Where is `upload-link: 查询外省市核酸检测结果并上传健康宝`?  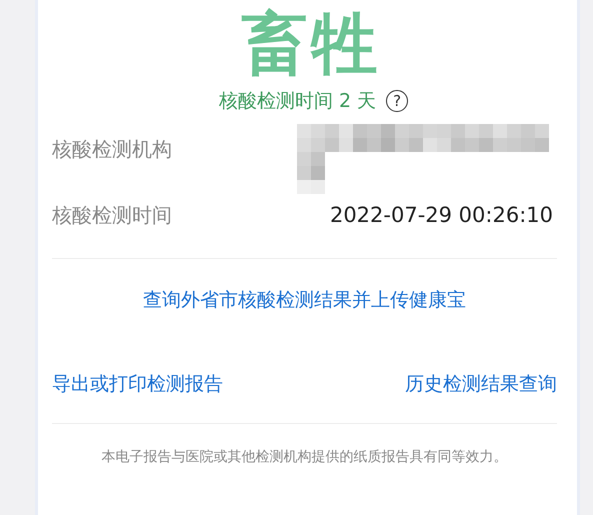 upload-link: 查询外省市核酸检测结果并上传健康宝 is located at coordinates (304, 300).